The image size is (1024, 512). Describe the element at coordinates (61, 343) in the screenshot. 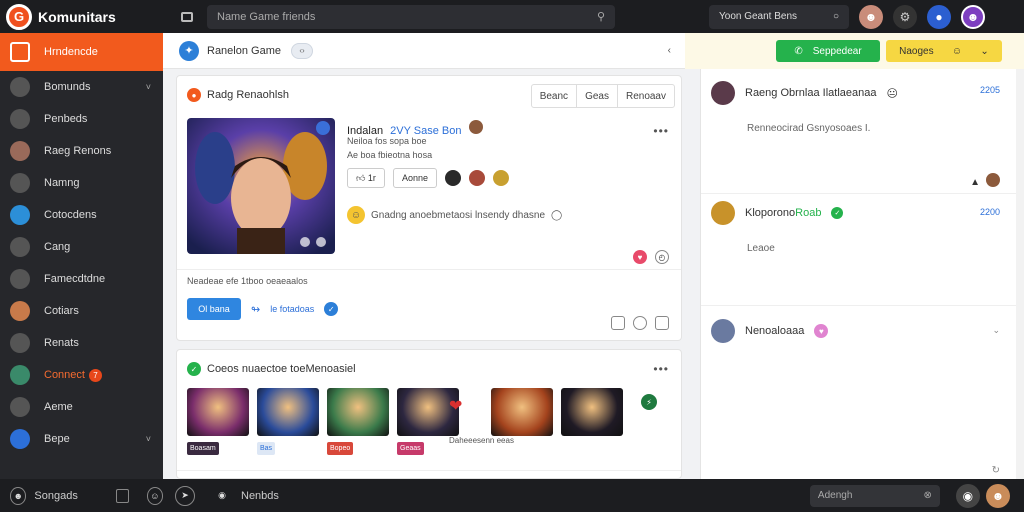

I see `sidebar-item-label: Renats` at that location.